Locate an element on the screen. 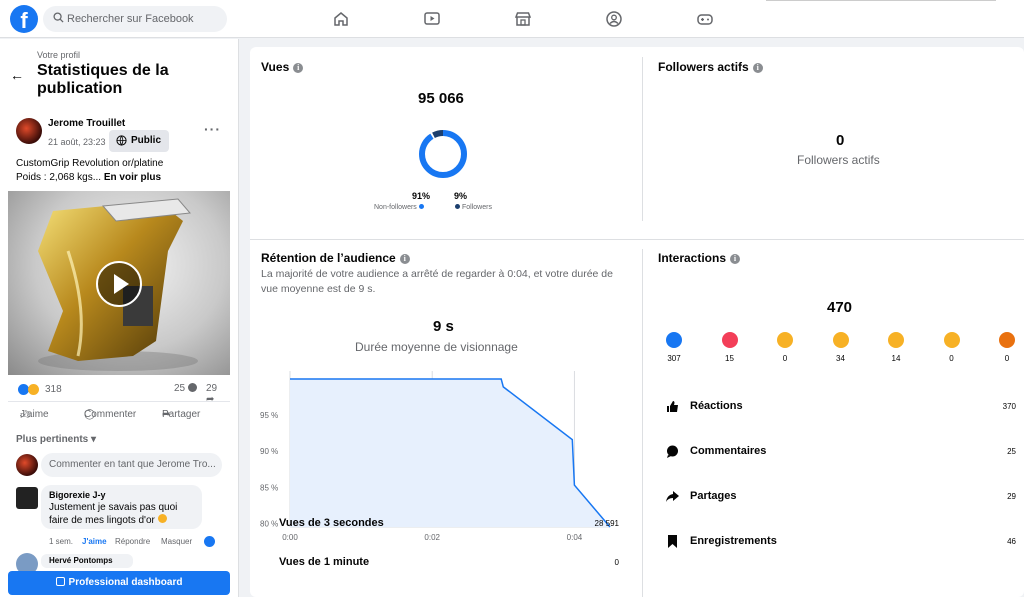 The image size is (1024, 597). divider is located at coordinates (119, 401).